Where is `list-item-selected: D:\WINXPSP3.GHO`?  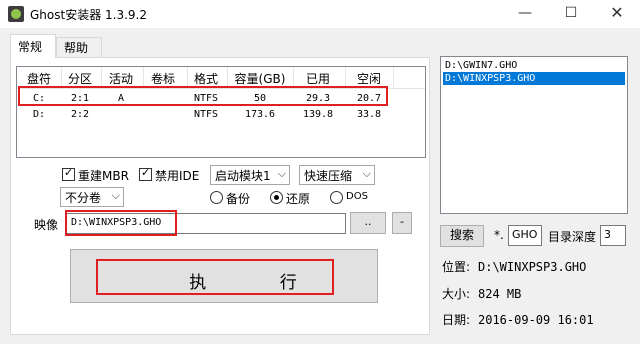 list-item-selected: D:\WINXPSP3.GHO is located at coordinates (534, 78).